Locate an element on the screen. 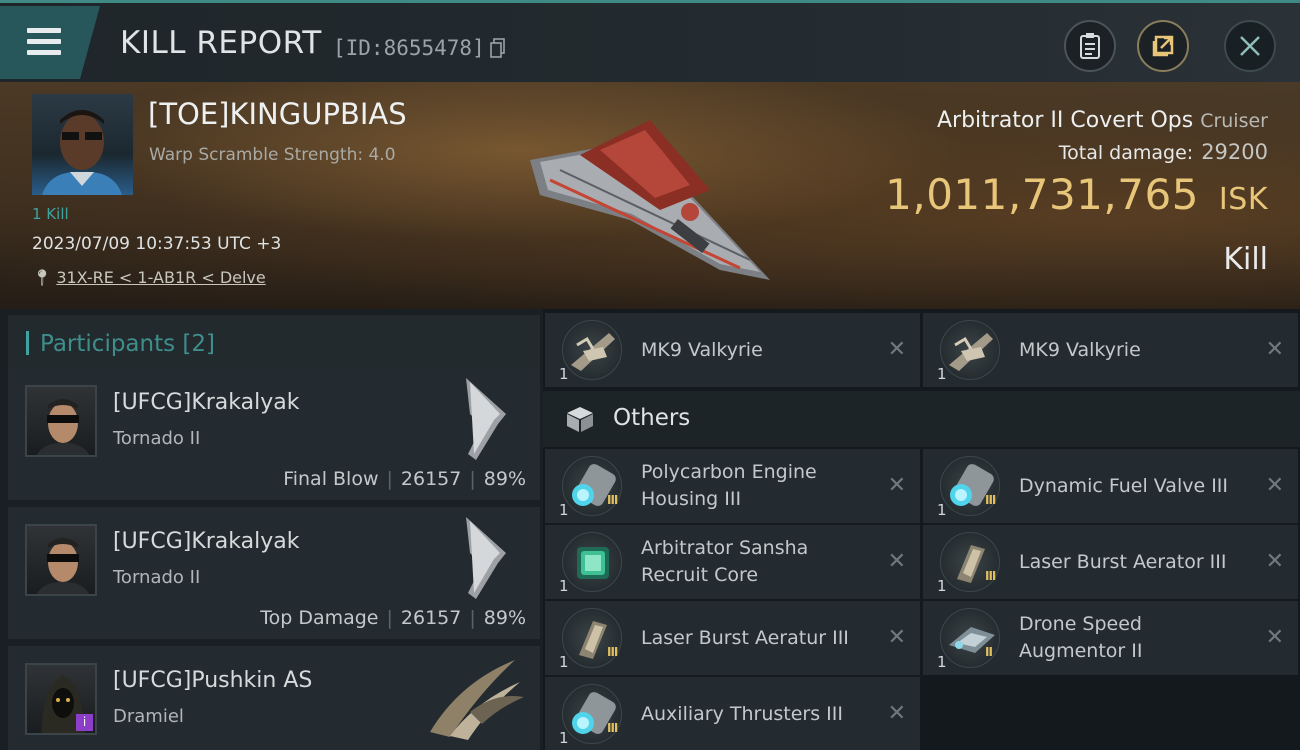 This screenshot has width=1300, height=750. result-label: Kill is located at coordinates (1245, 259).